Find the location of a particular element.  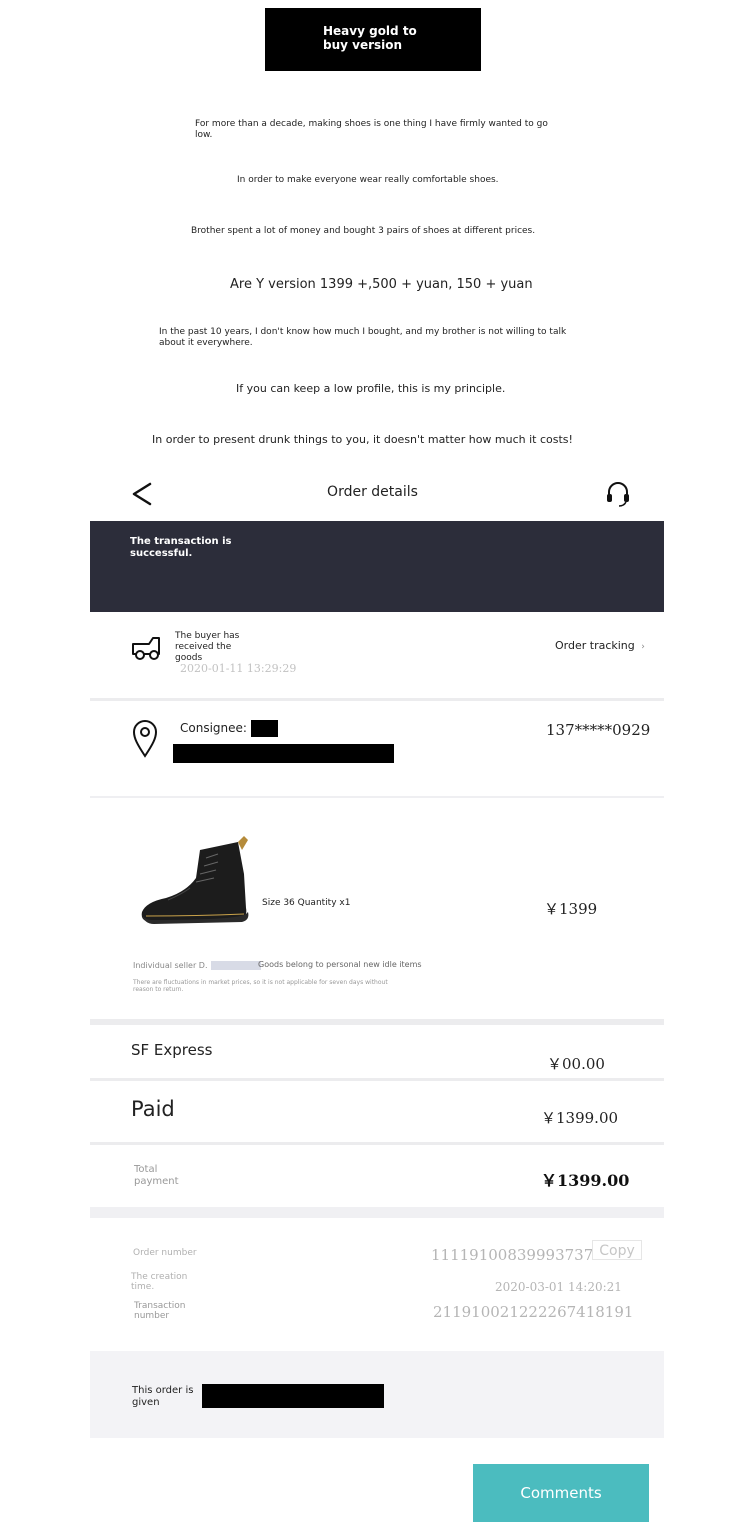

consignee-label: Consignee: is located at coordinates (213, 728).